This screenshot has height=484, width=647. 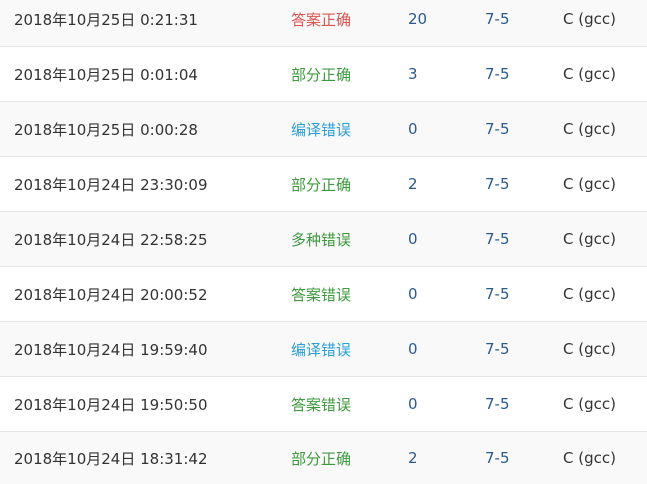 What do you see at coordinates (111, 294) in the screenshot?
I see `submission-time: 2018年10月24日 20:00:52` at bounding box center [111, 294].